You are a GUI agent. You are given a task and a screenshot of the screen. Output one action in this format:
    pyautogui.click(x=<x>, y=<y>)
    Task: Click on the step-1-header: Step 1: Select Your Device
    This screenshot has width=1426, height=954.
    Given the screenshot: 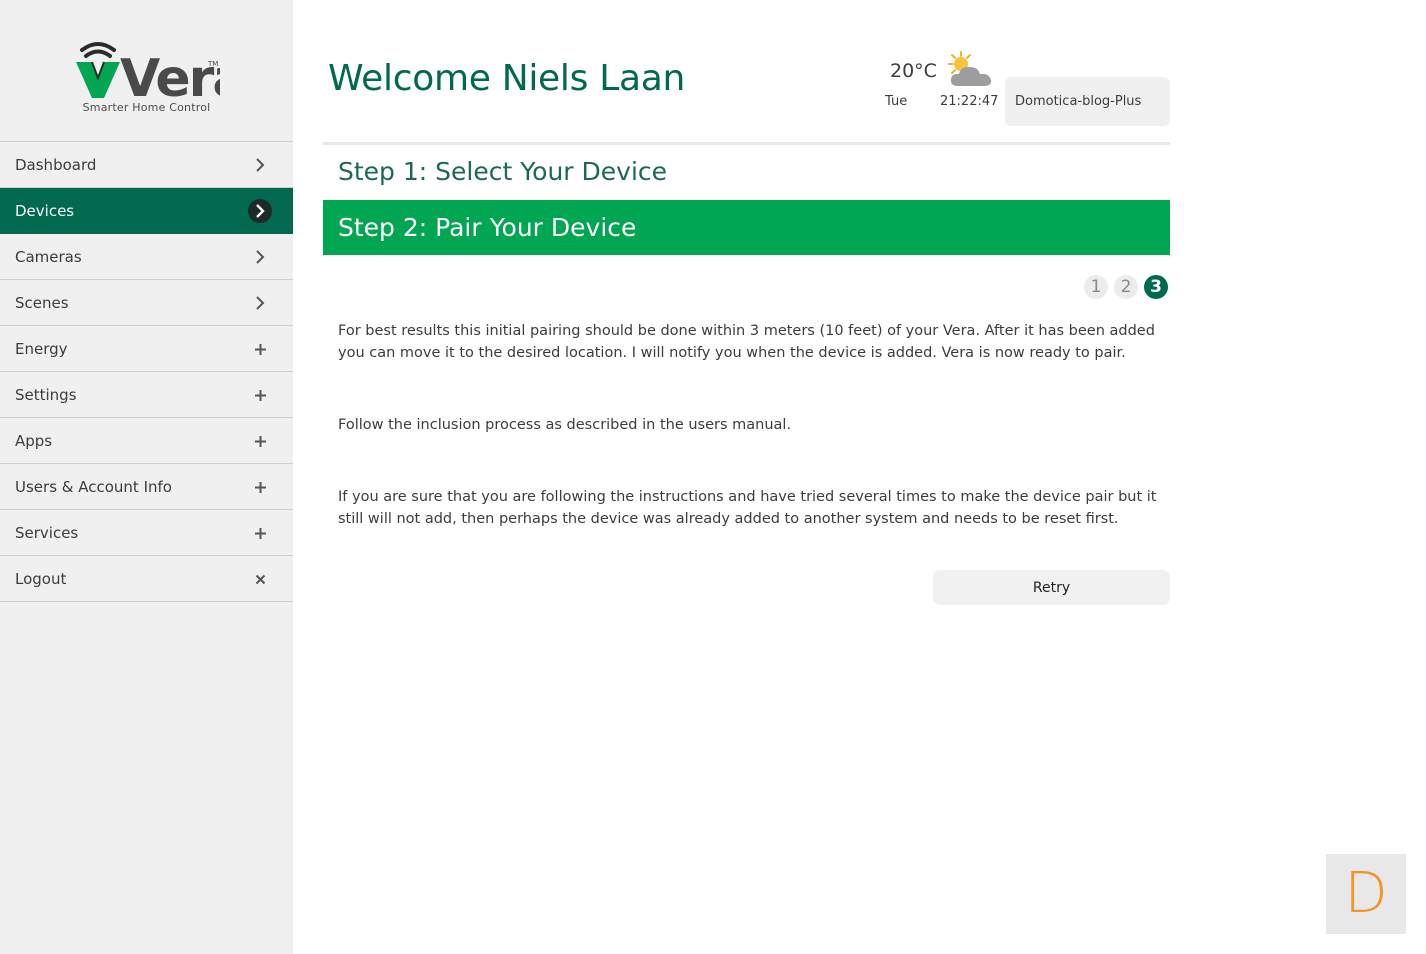 What is the action you would take?
    pyautogui.click(x=502, y=171)
    